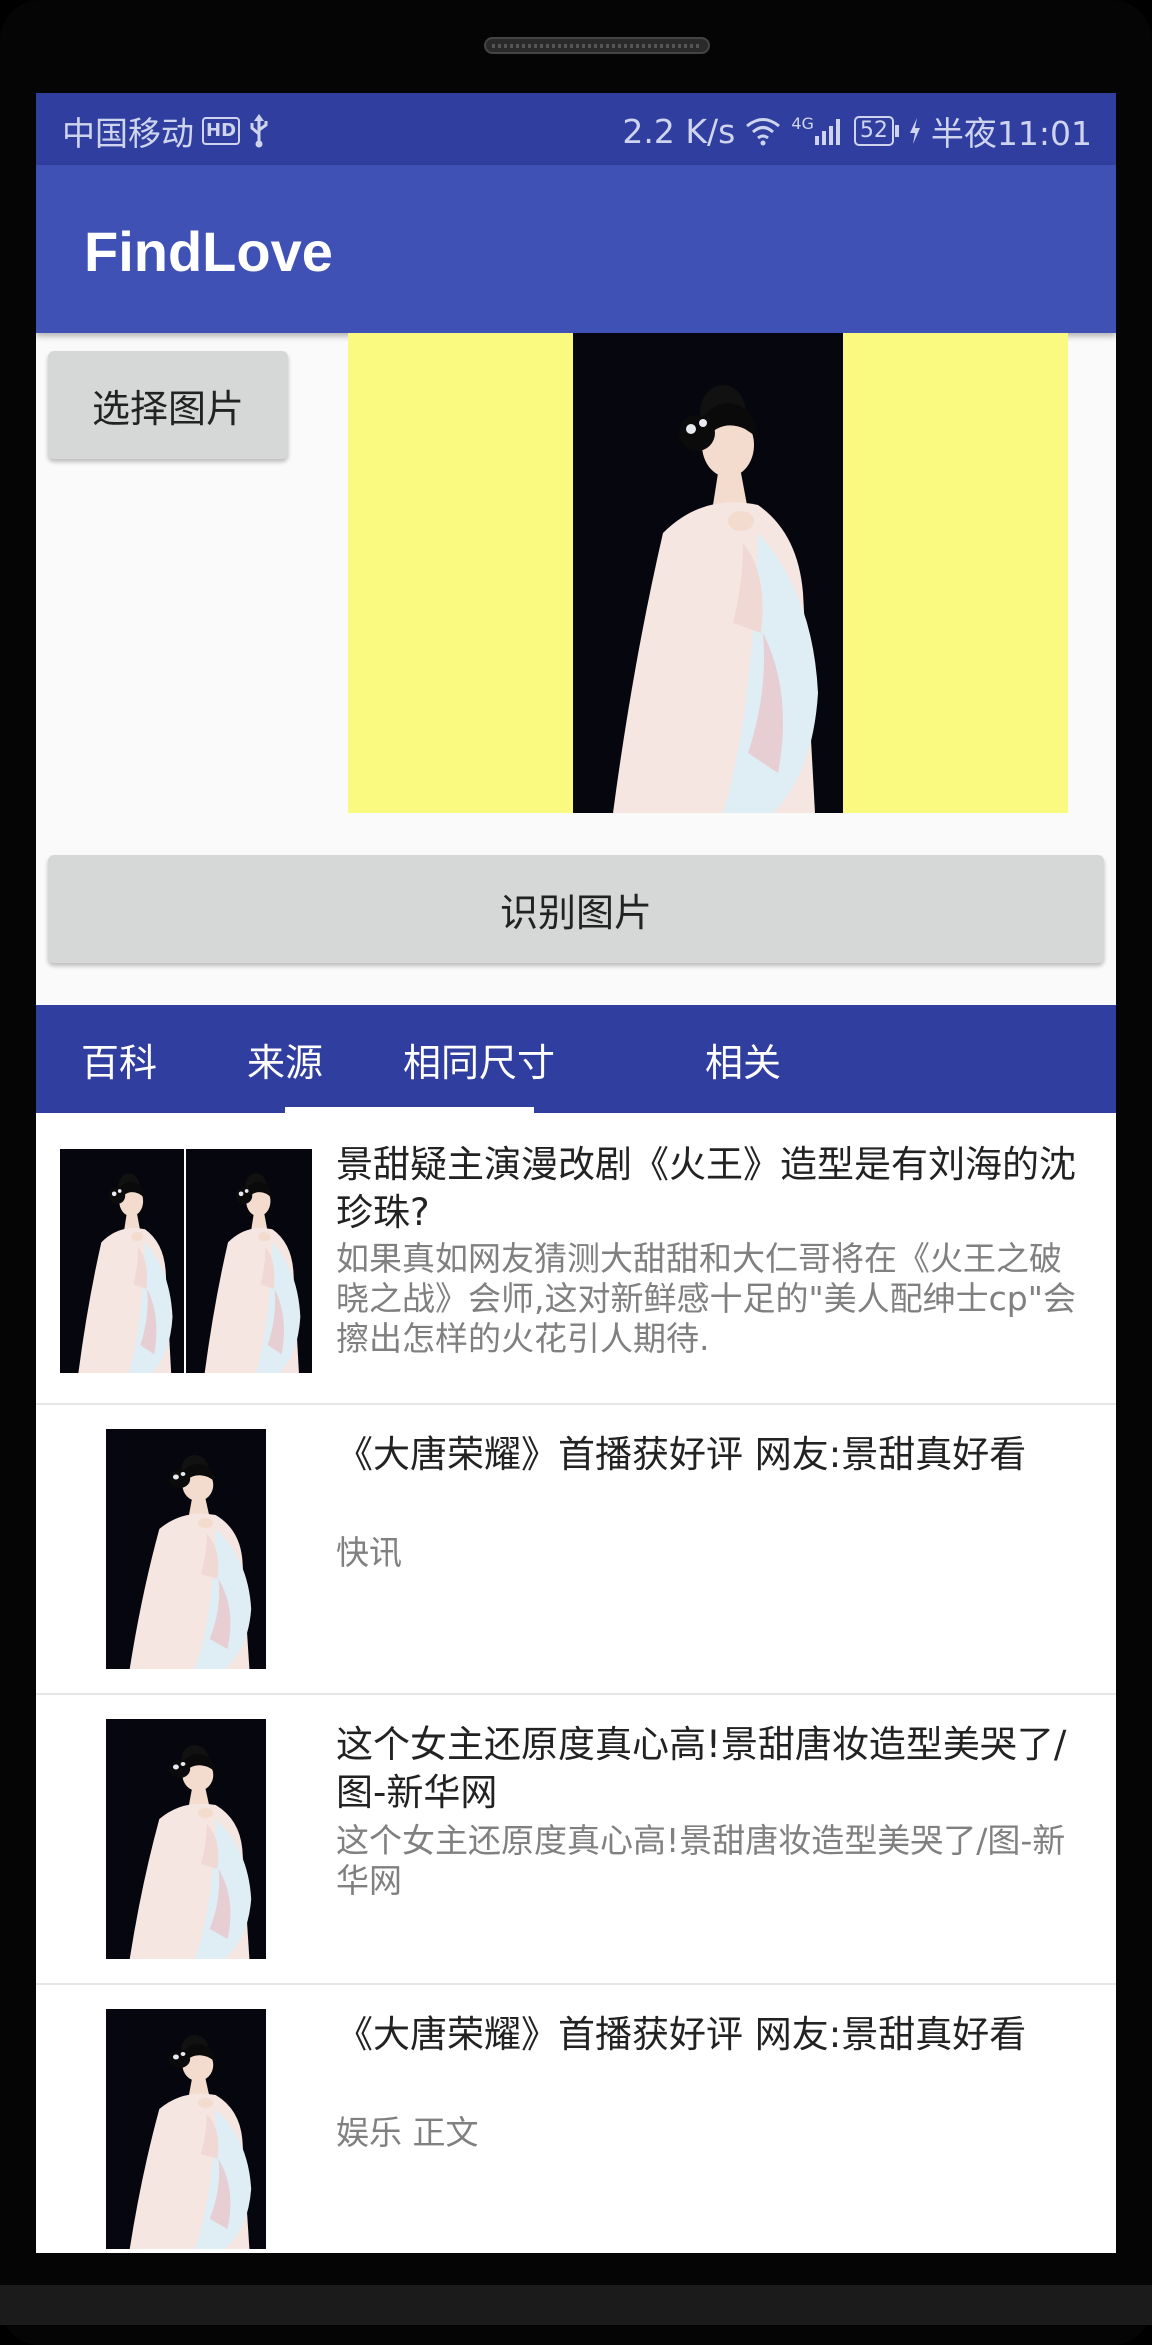 The image size is (1152, 2345). I want to click on wifi-icon, so click(763, 132).